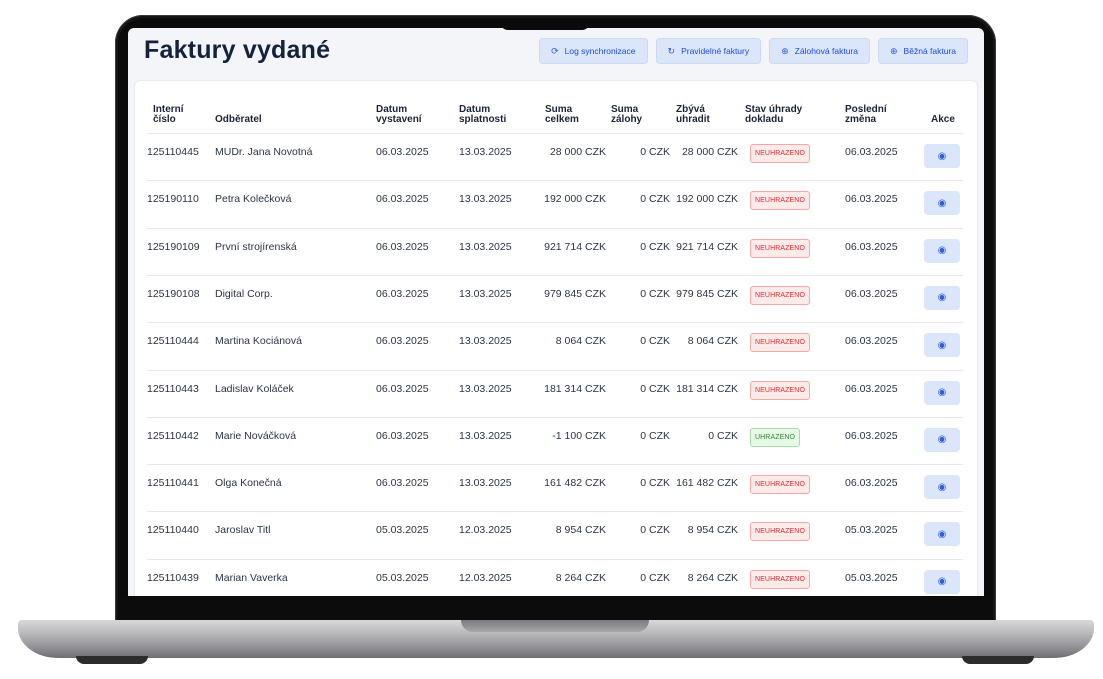 This screenshot has width=1103, height=679. Describe the element at coordinates (562, 119) in the screenshot. I see `header-line: celkem` at that location.